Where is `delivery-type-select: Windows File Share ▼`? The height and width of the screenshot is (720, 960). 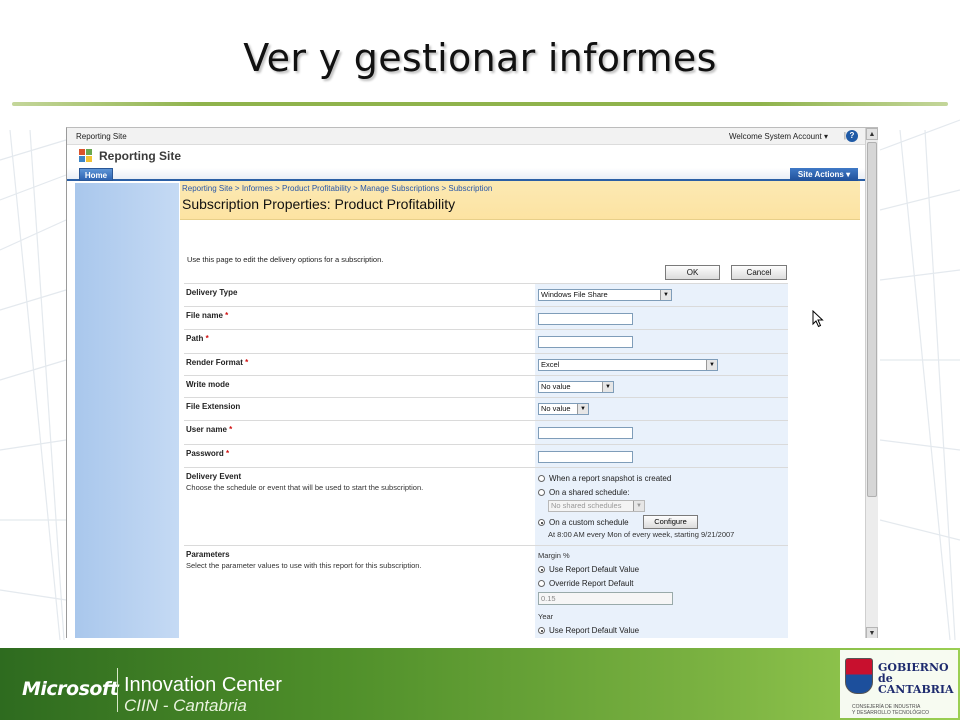
delivery-type-select: Windows File Share ▼ is located at coordinates (605, 295).